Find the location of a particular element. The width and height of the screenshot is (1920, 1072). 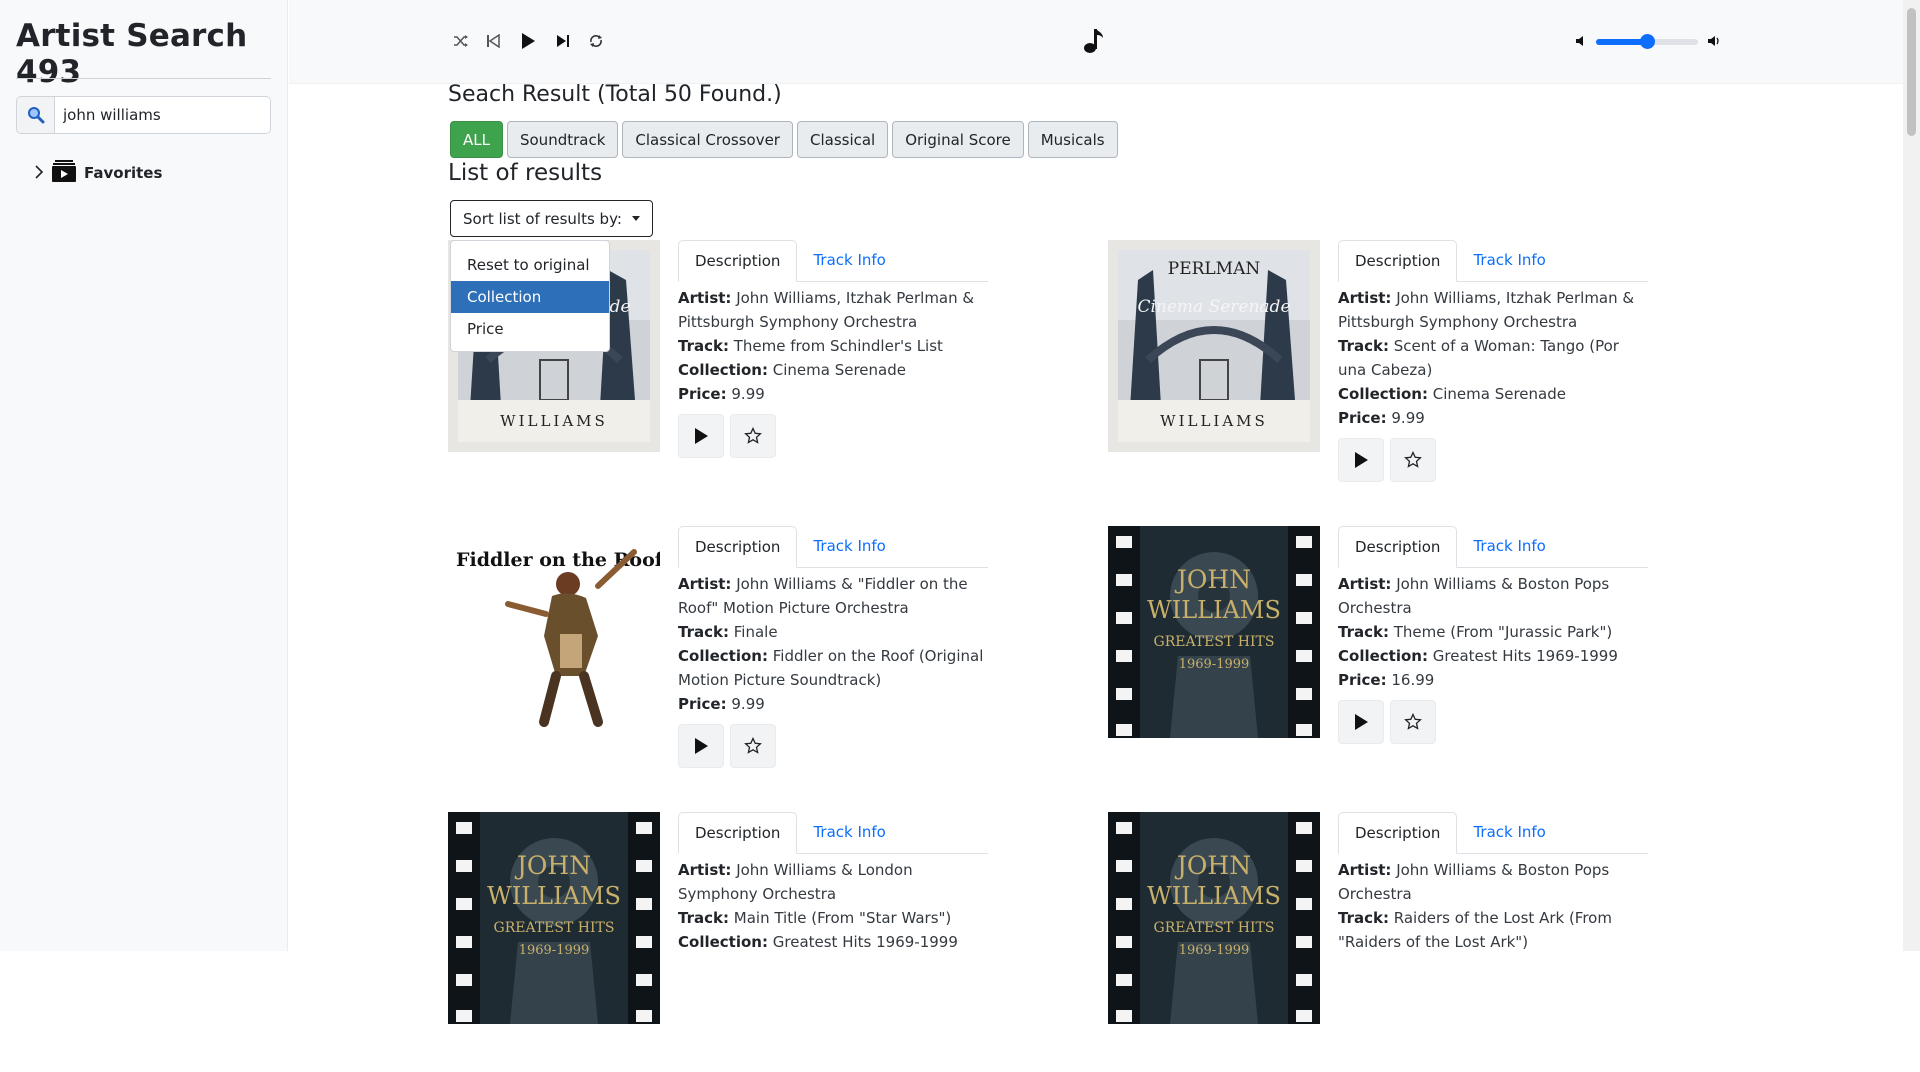

price-field: Price: 9.99 is located at coordinates (833, 394).